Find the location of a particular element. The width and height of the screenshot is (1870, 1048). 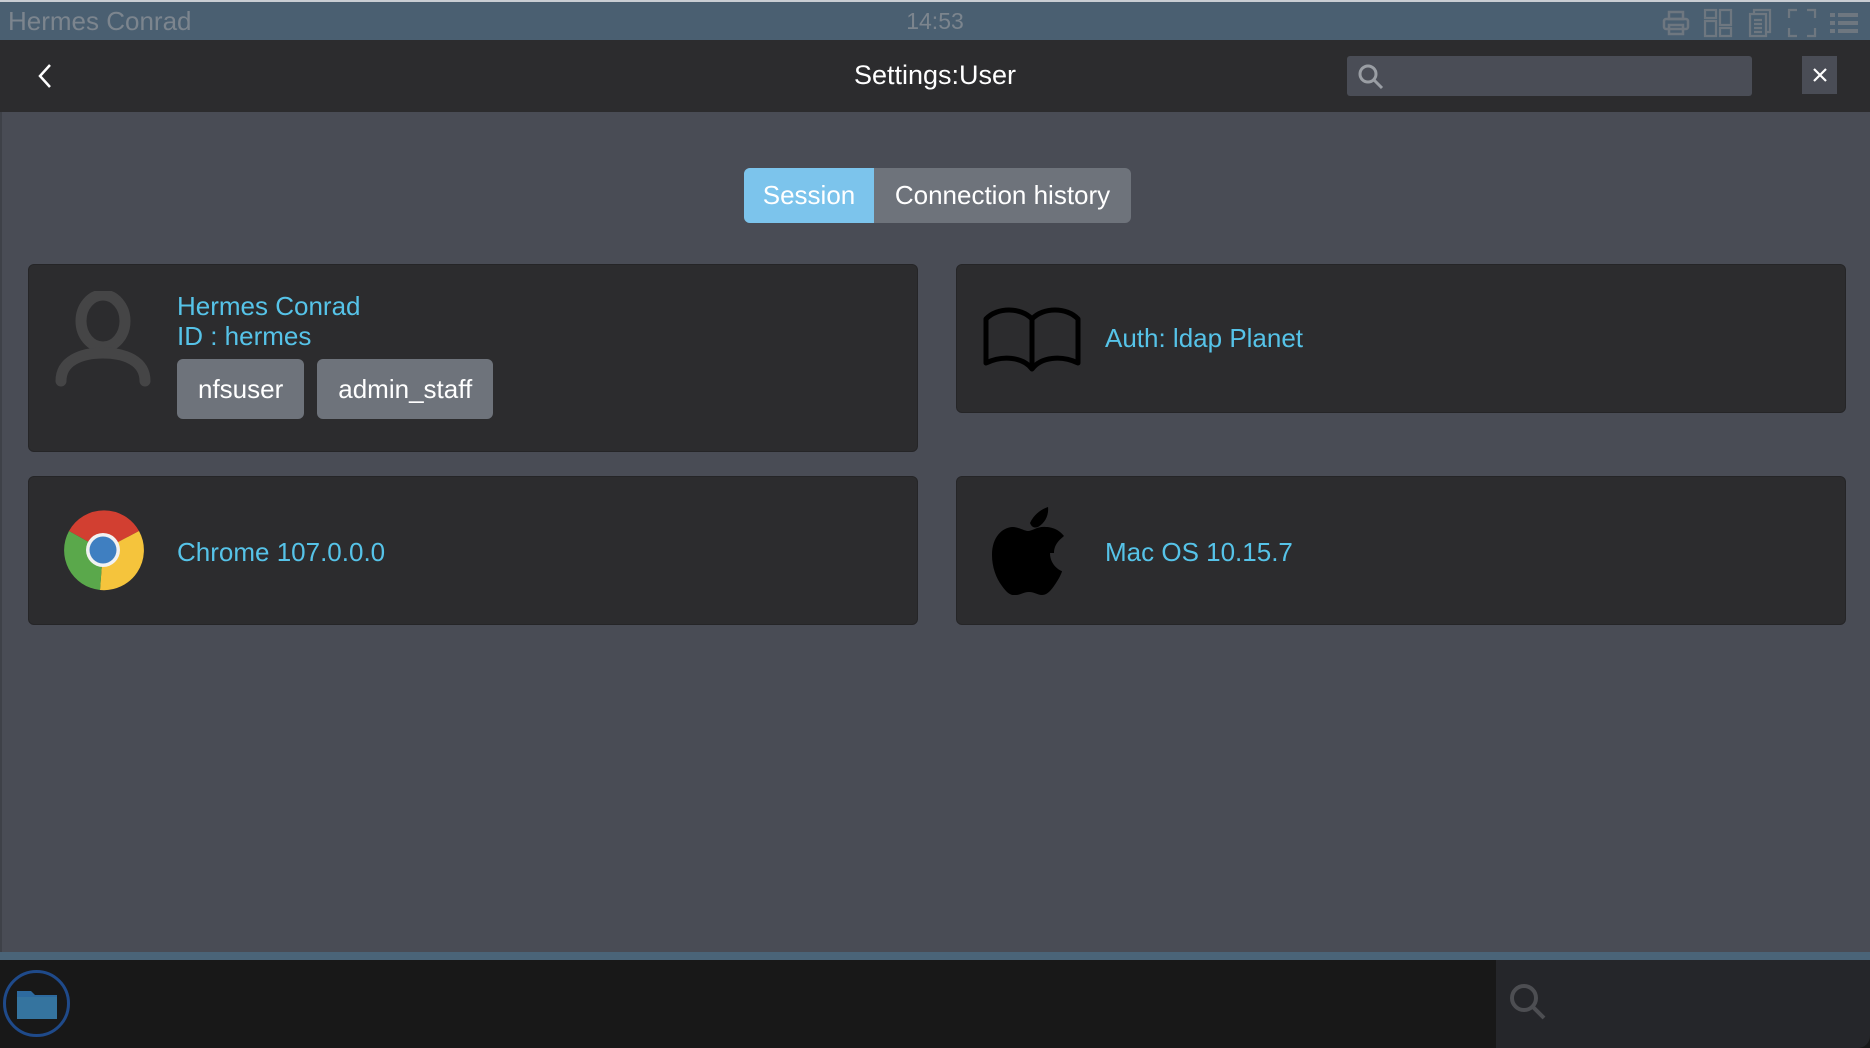

os-text: Mac OS 10.15.7 is located at coordinates (1199, 552).